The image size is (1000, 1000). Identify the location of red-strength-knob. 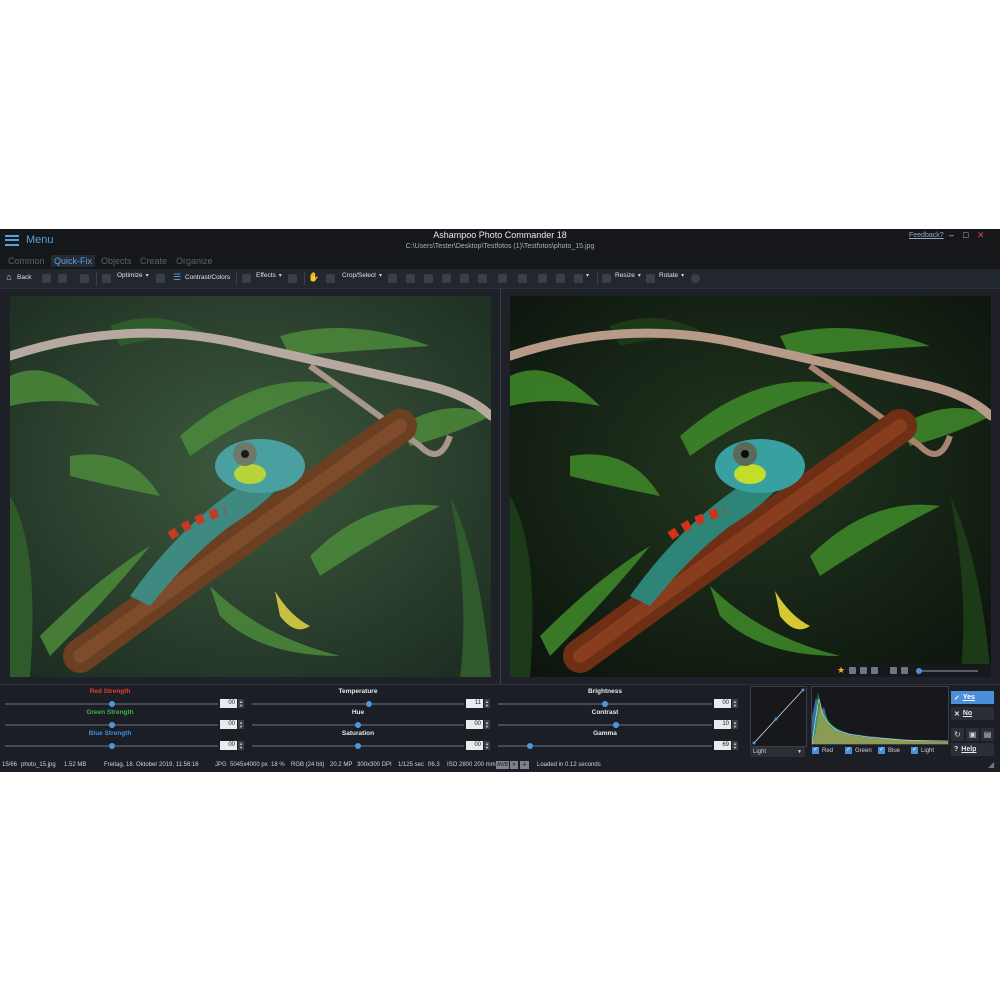
(111, 704).